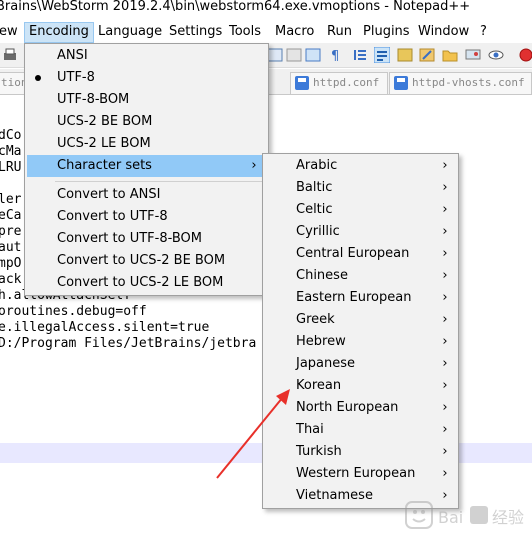 This screenshot has width=532, height=542. I want to click on annotation-arrow, so click(253, 434).